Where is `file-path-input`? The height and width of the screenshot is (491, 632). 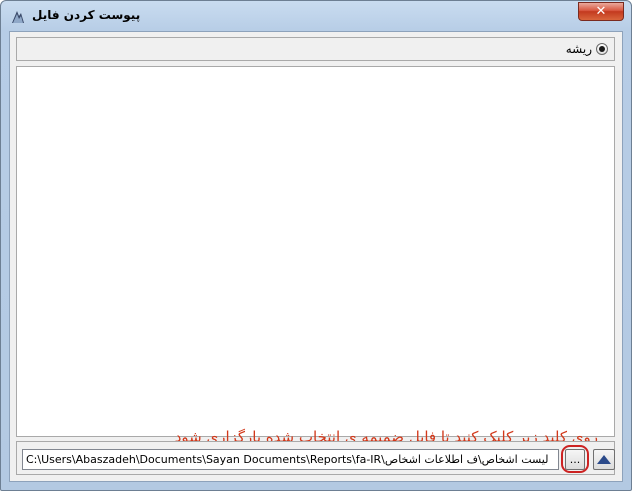
file-path-input is located at coordinates (290, 459).